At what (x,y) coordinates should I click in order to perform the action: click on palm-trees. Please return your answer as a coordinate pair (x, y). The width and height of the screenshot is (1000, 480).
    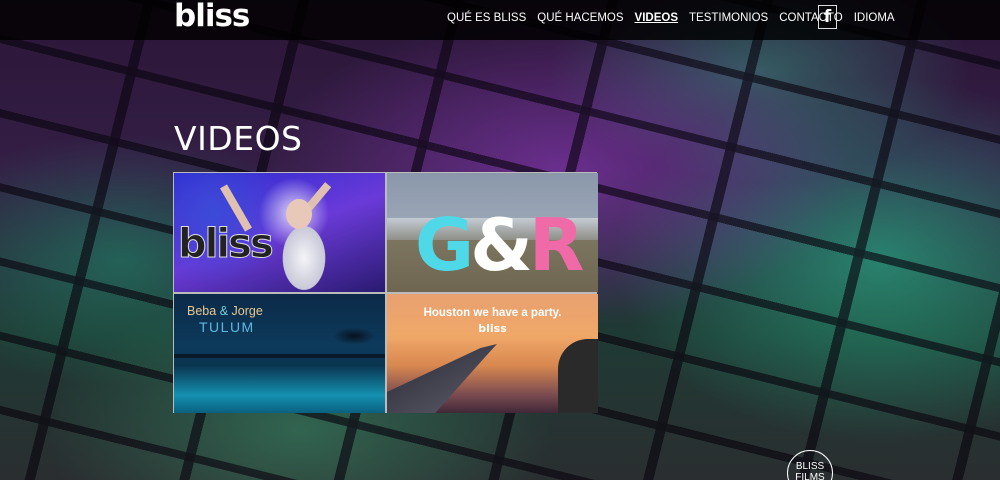
    Looking at the image, I should click on (354, 341).